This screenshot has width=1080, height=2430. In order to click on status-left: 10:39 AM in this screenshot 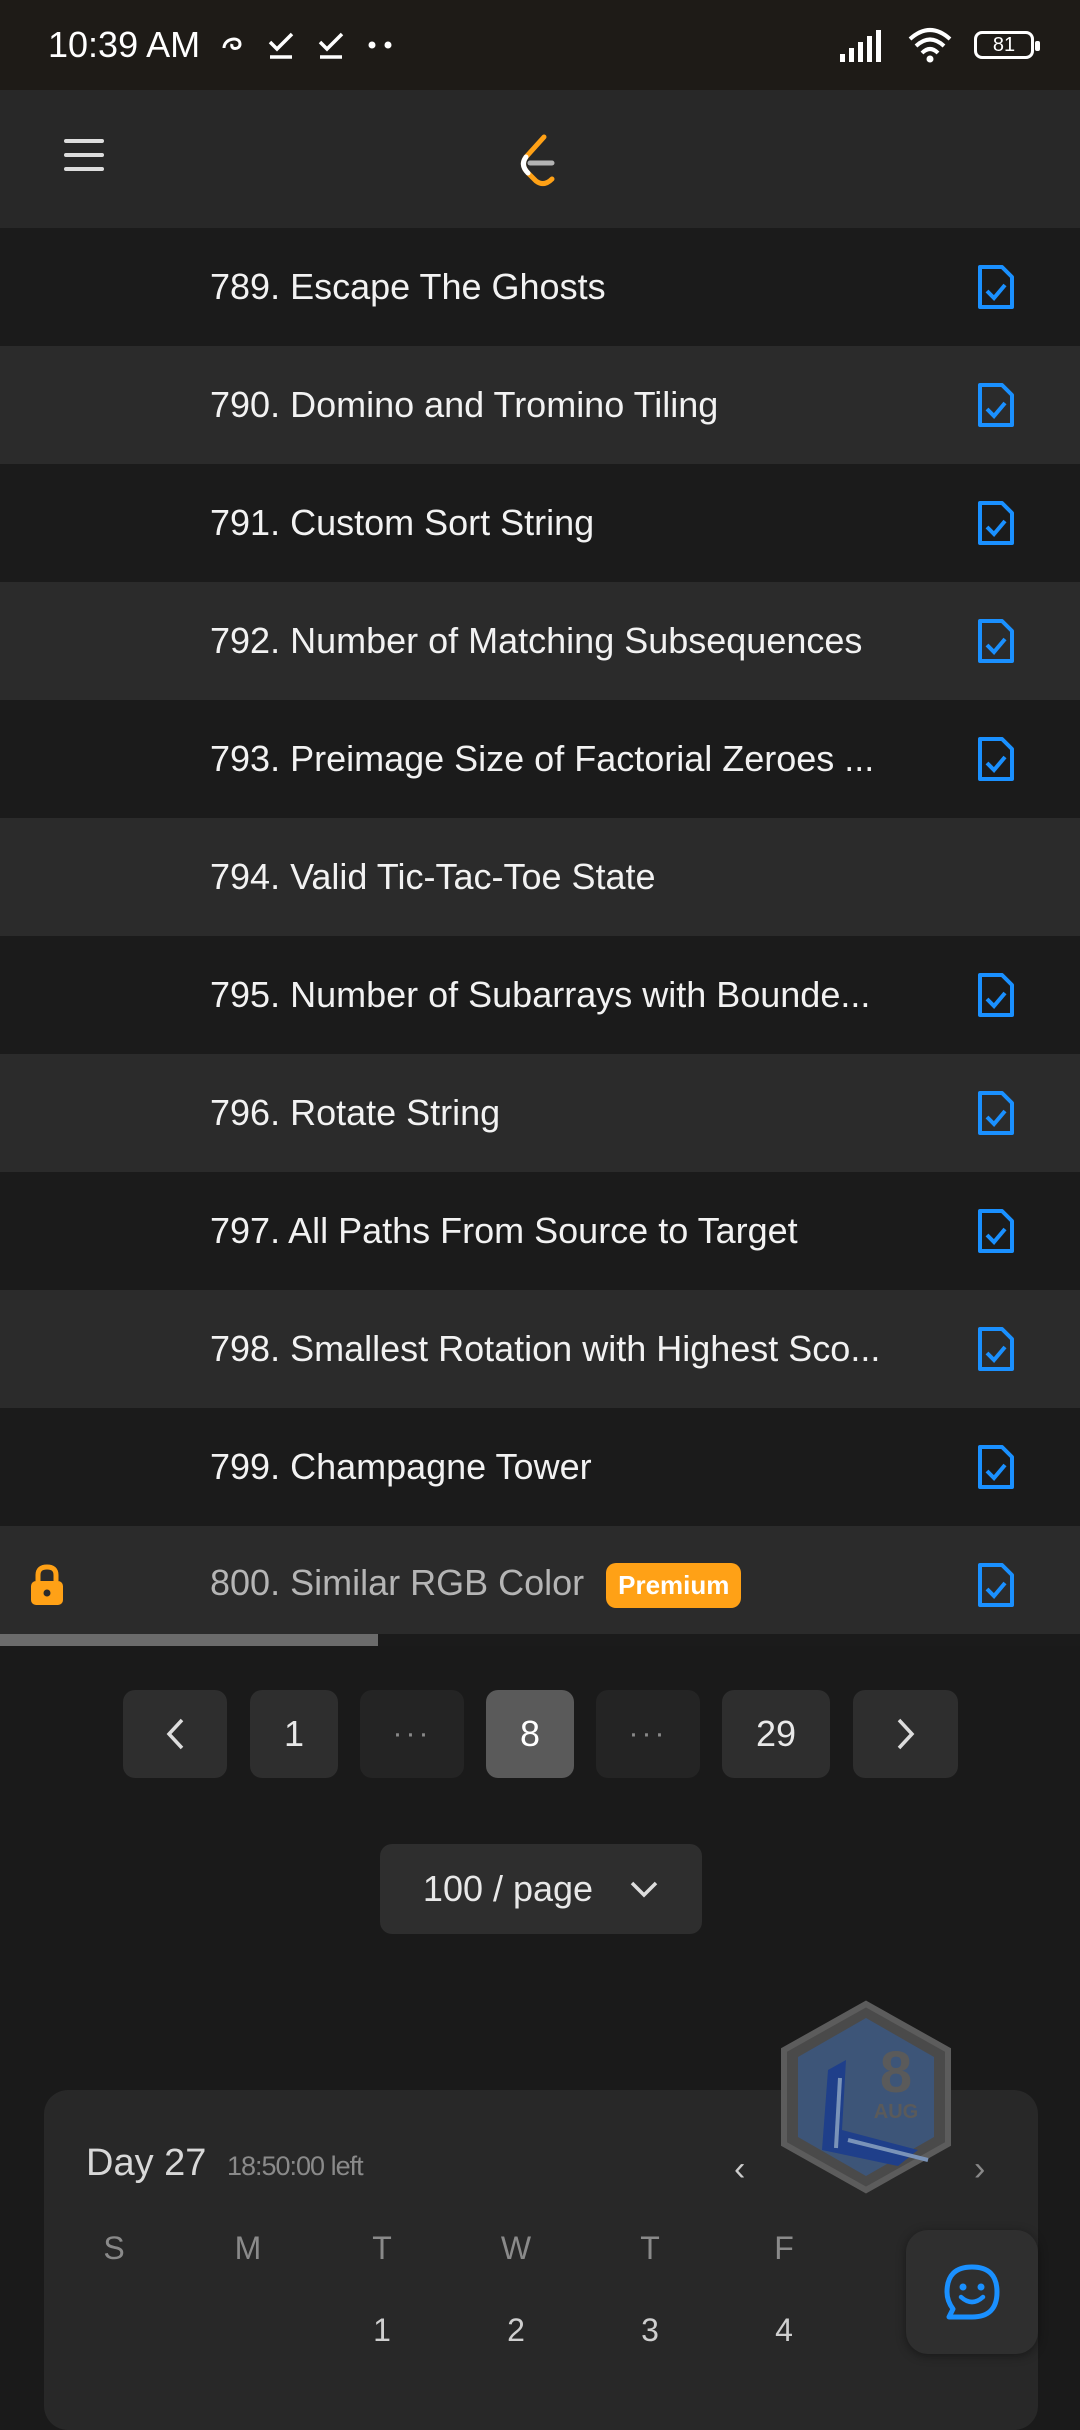, I will do `click(222, 45)`.